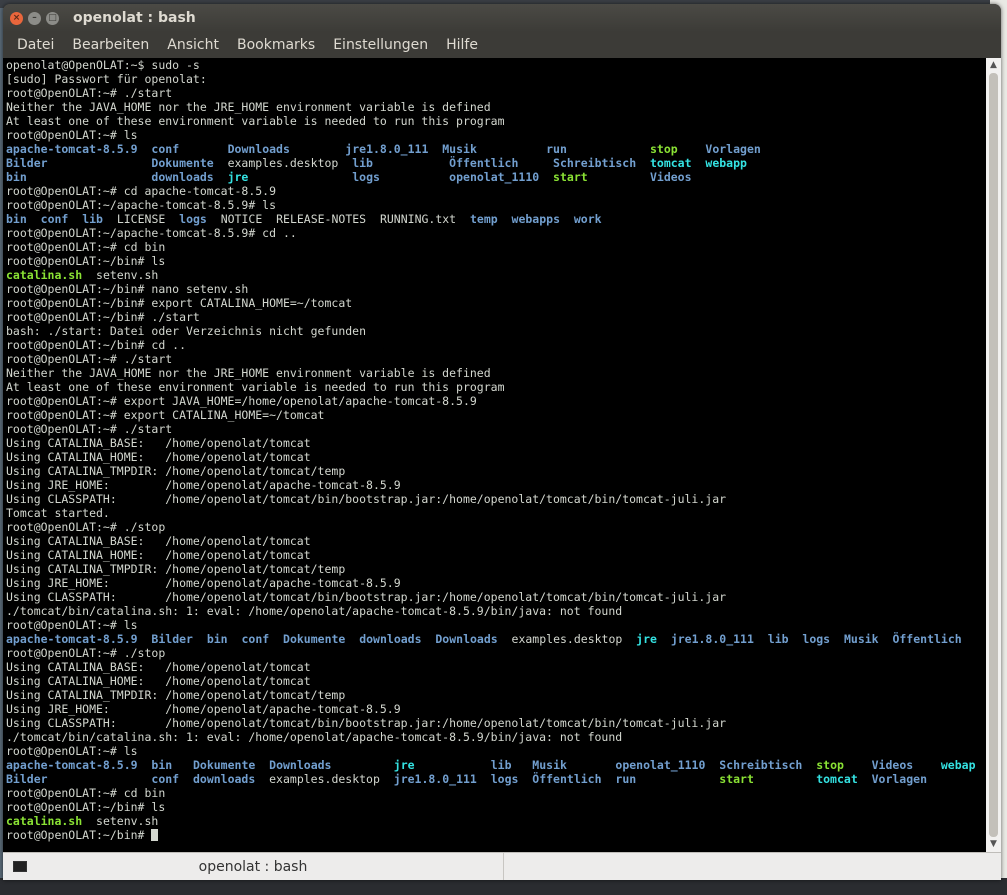 Image resolution: width=1007 pixels, height=895 pixels. What do you see at coordinates (182, 177) in the screenshot?
I see `ls-entry: downloads` at bounding box center [182, 177].